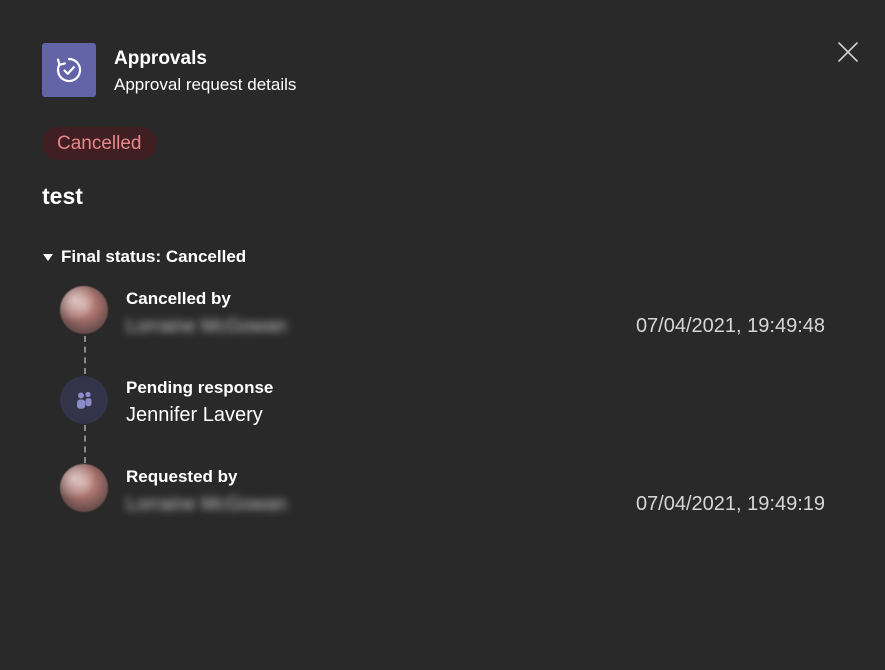 The height and width of the screenshot is (670, 885). Describe the element at coordinates (194, 415) in the screenshot. I see `pending-response-person: Jennifer Lavery` at that location.